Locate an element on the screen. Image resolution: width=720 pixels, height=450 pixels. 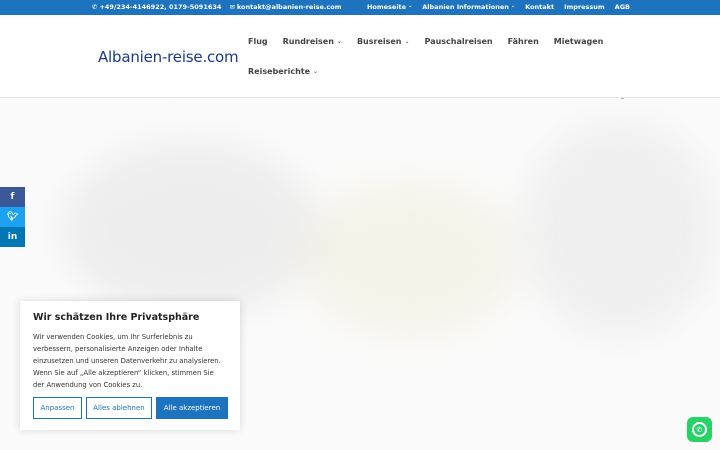
cookie-title: Wir schätzen Ihre Privatsphäre is located at coordinates (116, 317).